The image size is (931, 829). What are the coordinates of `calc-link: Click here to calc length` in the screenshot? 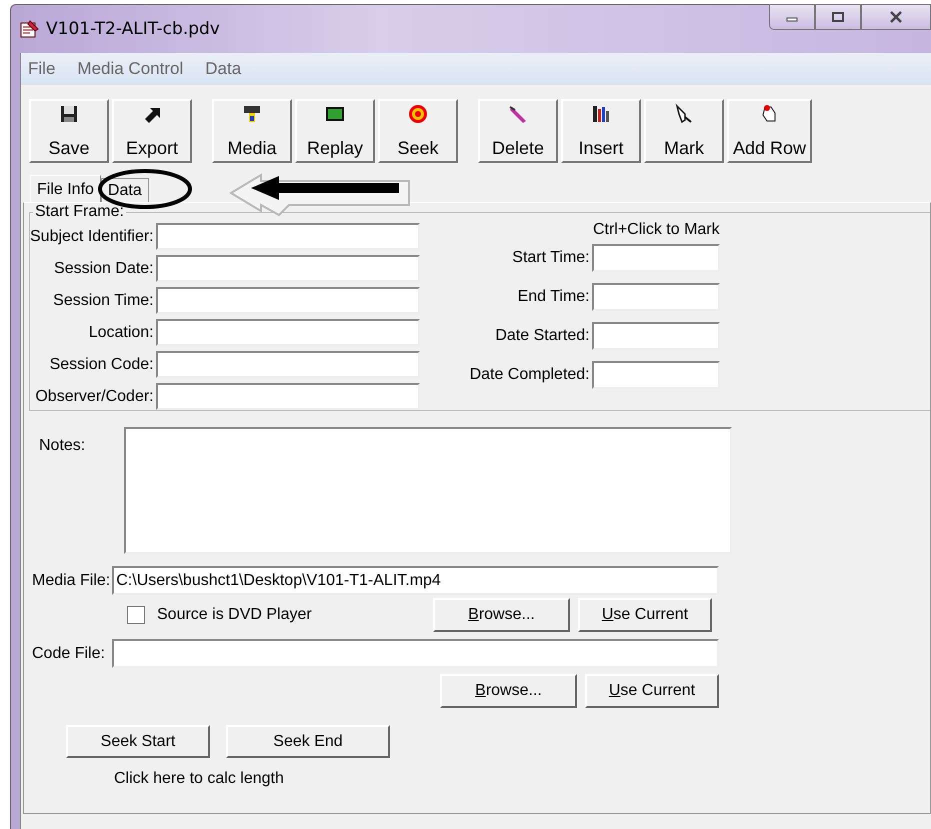 It's located at (199, 779).